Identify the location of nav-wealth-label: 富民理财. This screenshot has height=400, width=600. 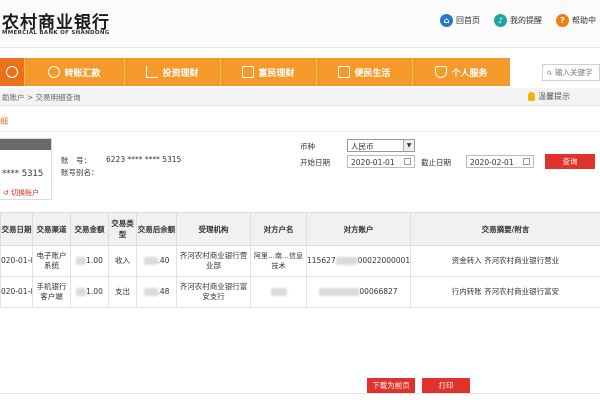
(276, 73).